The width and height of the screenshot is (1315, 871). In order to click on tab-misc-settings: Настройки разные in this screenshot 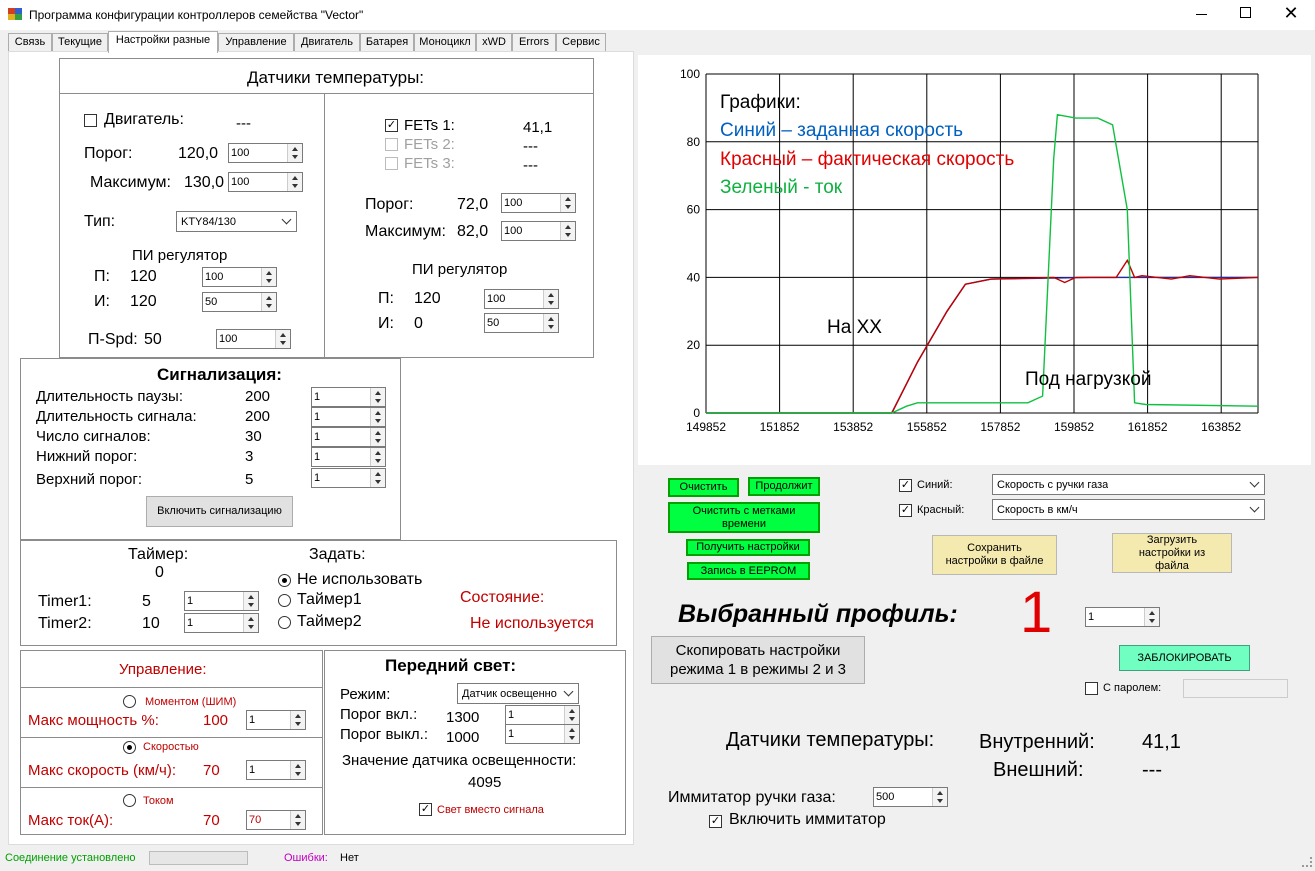, I will do `click(163, 42)`.